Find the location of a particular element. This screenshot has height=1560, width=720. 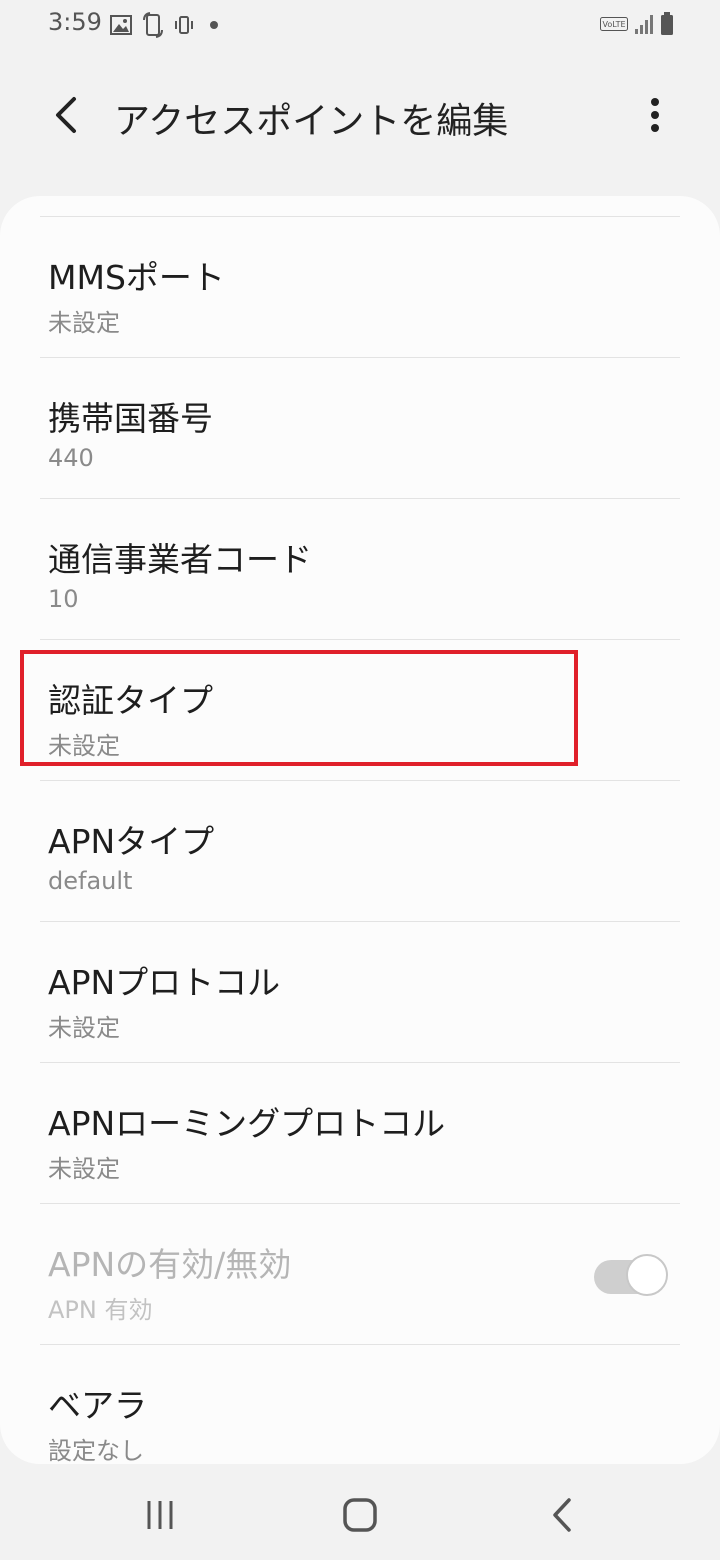

item-subtitle: 設定なし is located at coordinates (96, 1450).